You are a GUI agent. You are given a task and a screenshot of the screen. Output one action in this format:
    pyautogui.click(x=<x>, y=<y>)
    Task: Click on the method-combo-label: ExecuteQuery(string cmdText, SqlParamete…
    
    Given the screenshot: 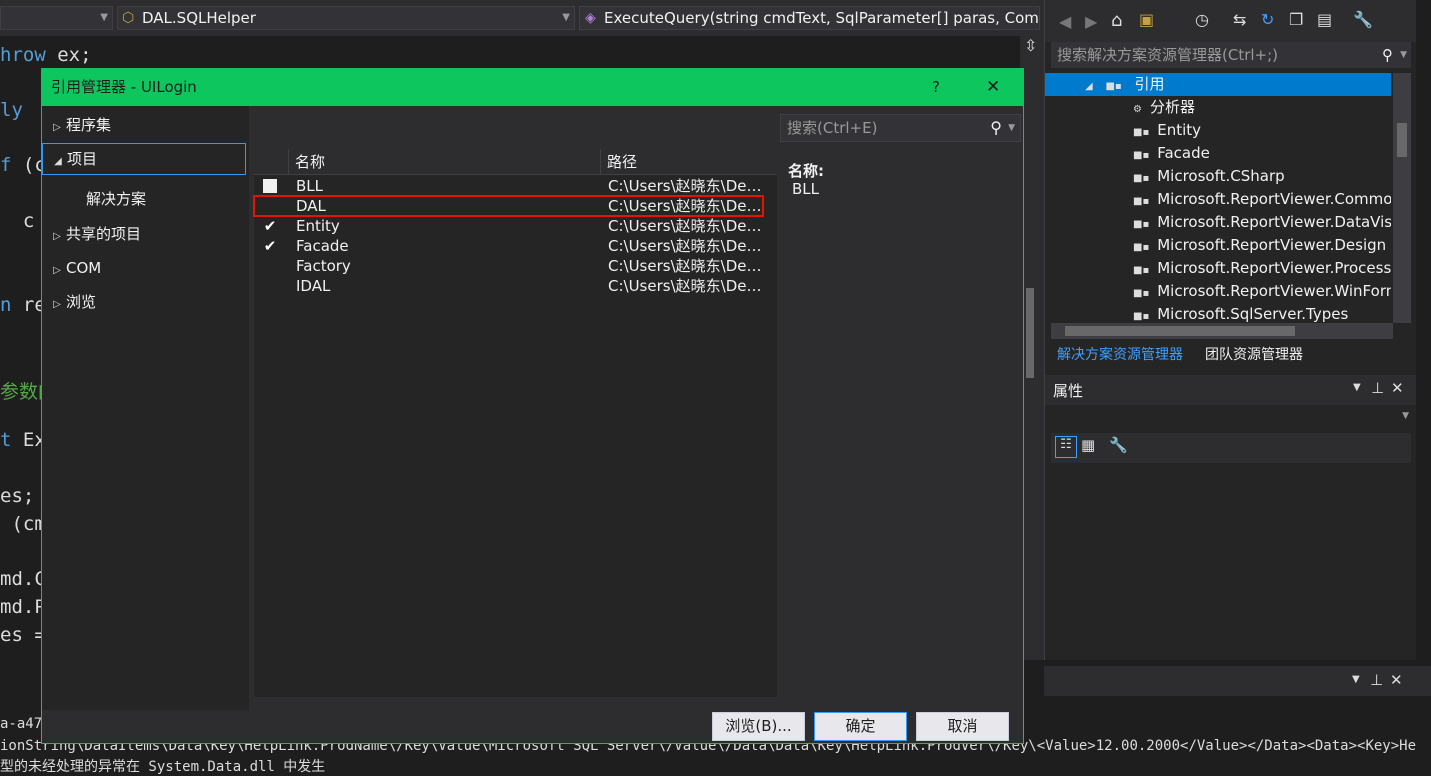 What is the action you would take?
    pyautogui.click(x=821, y=18)
    